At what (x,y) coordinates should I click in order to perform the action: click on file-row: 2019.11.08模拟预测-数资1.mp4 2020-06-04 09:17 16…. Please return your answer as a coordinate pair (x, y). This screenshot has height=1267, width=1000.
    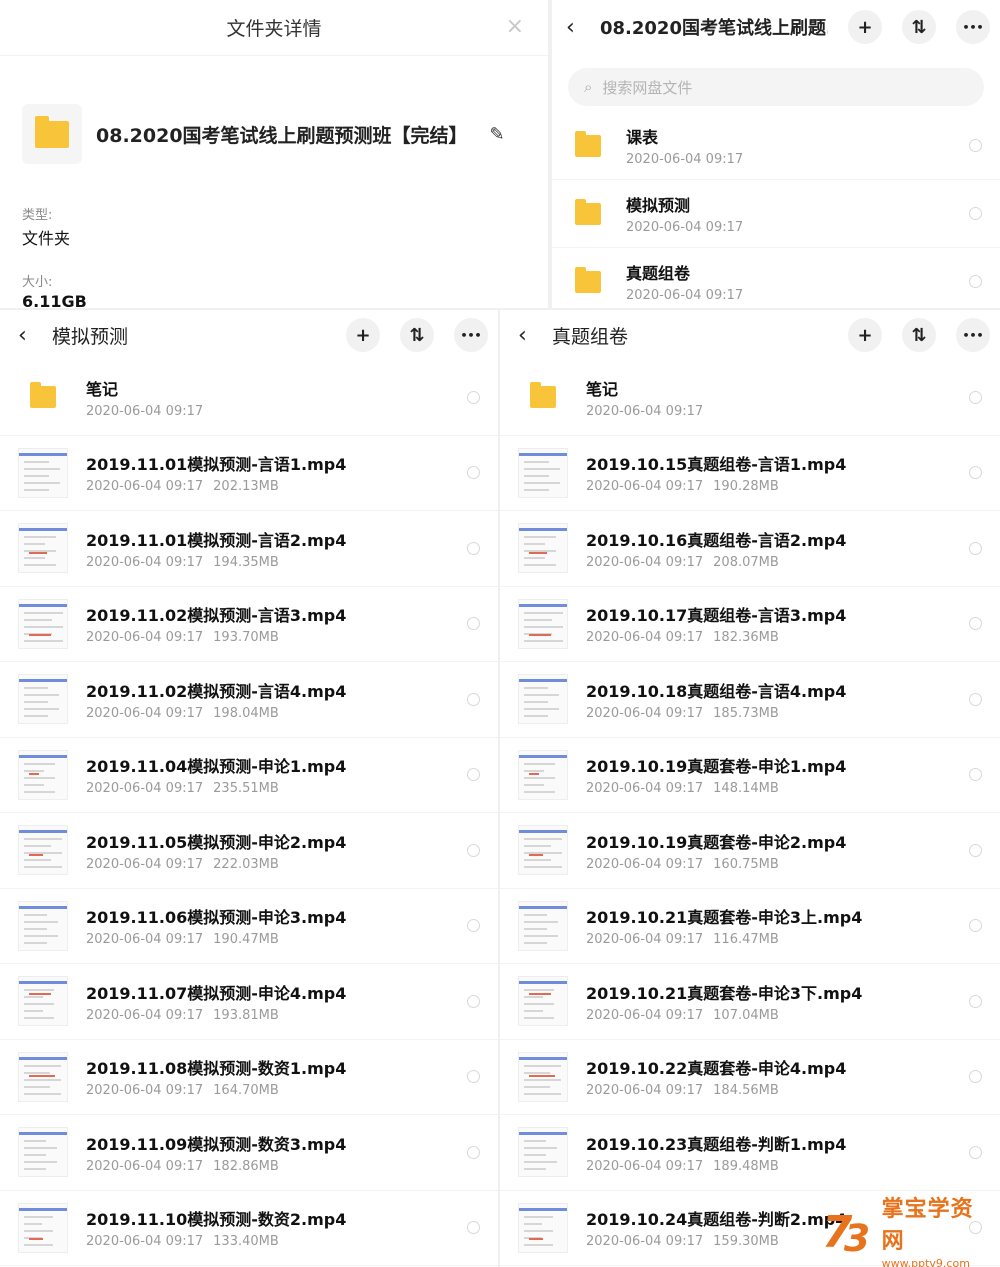
    Looking at the image, I should click on (249, 1077).